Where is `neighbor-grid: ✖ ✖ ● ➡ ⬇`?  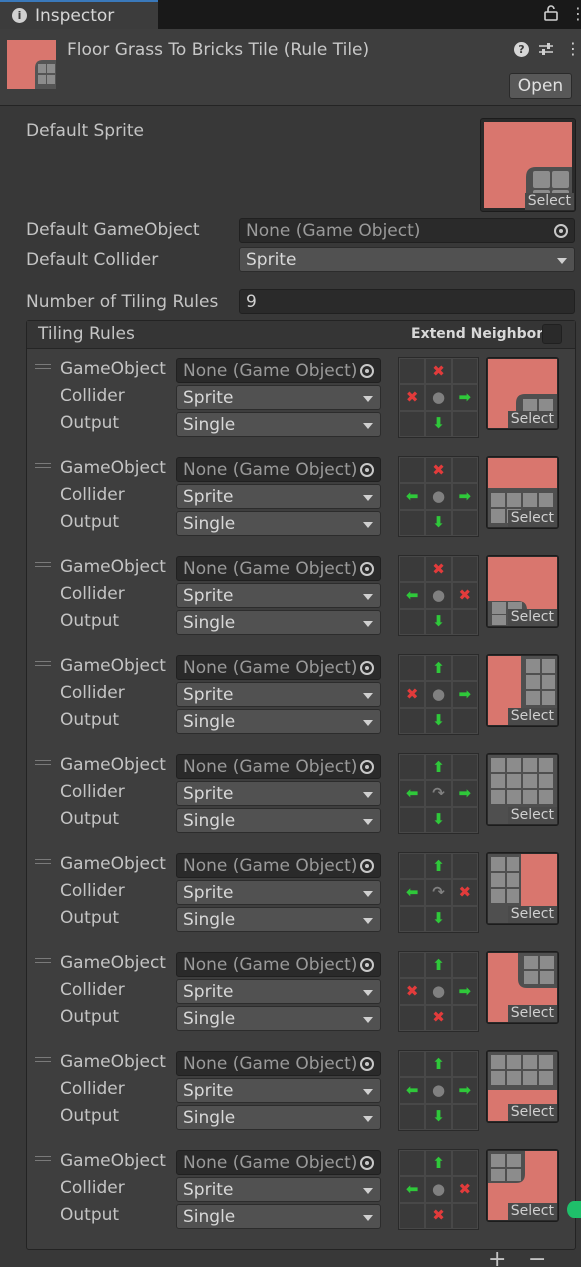 neighbor-grid: ✖ ✖ ● ➡ ⬇ is located at coordinates (438, 397).